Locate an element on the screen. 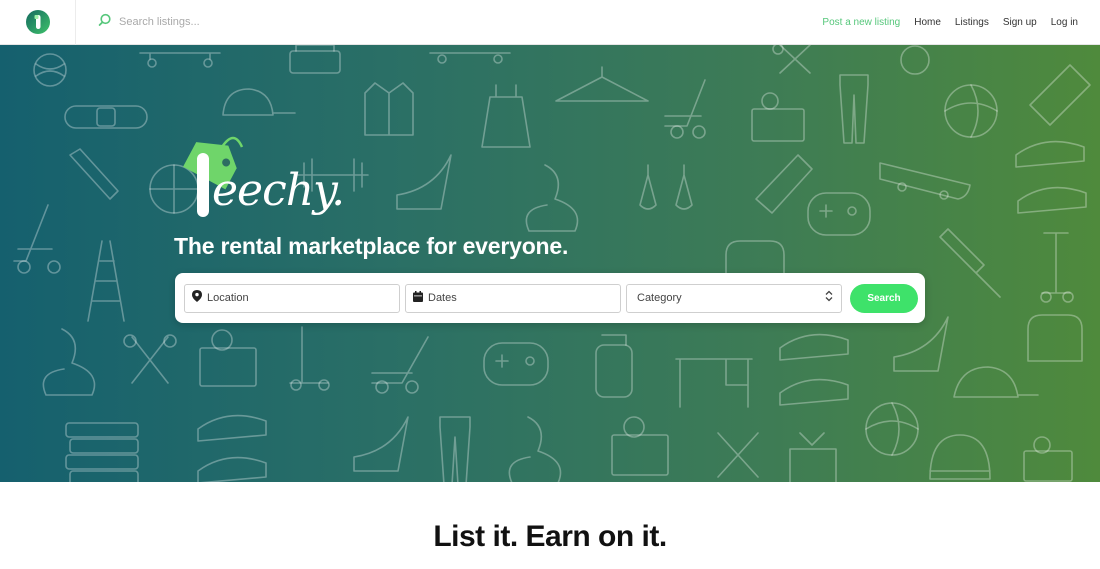  location-pin-icon is located at coordinates (197, 298).